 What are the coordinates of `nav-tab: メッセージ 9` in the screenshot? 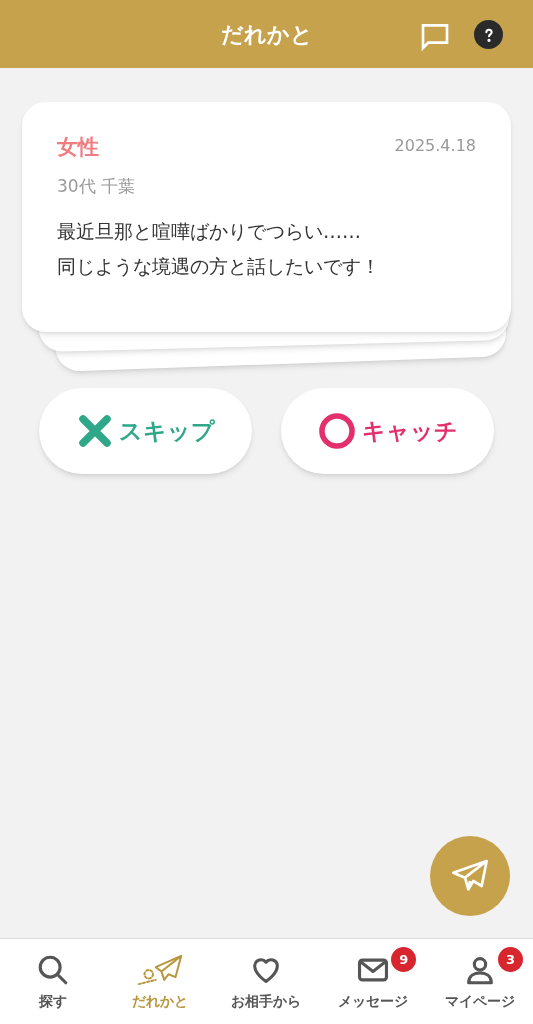 It's located at (373, 981).